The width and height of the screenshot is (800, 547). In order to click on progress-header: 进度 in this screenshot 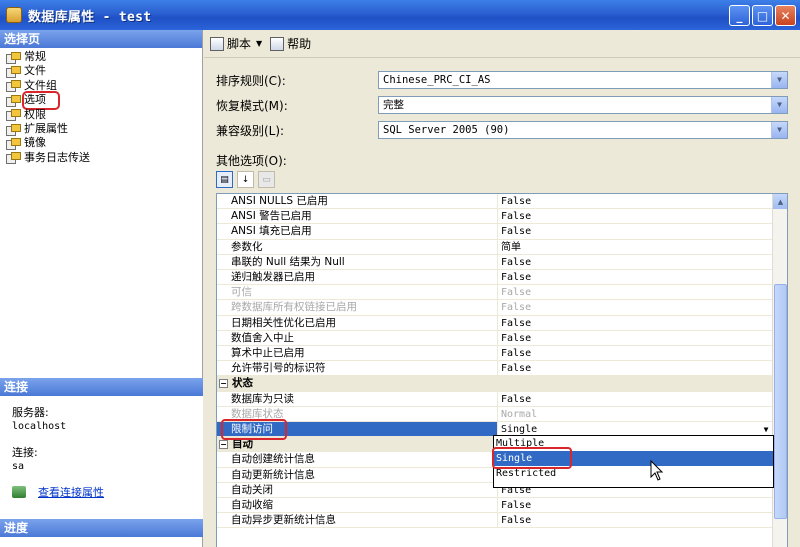, I will do `click(101, 528)`.